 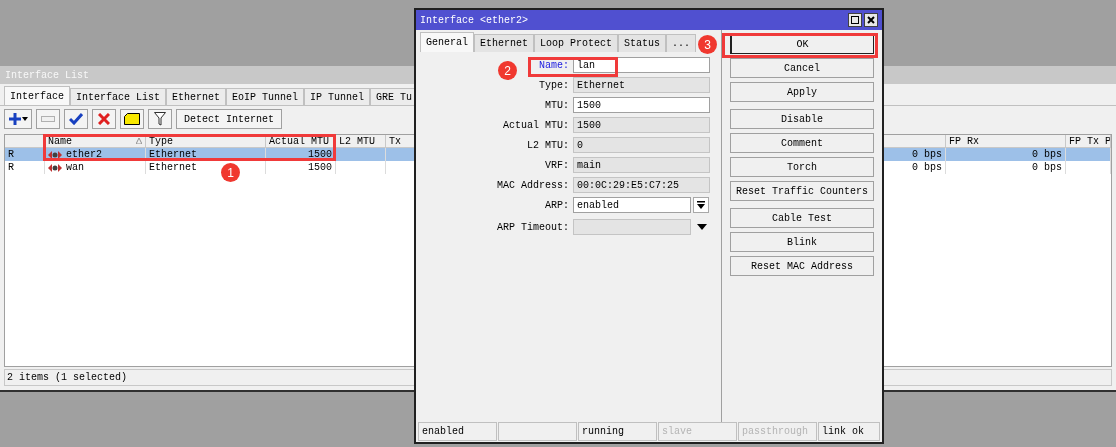 I want to click on comment-button, so click(x=132, y=119).